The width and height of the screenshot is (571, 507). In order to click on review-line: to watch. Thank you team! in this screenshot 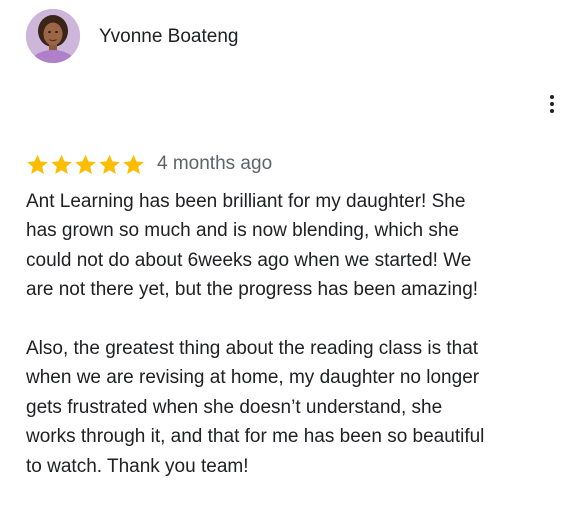, I will do `click(137, 466)`.